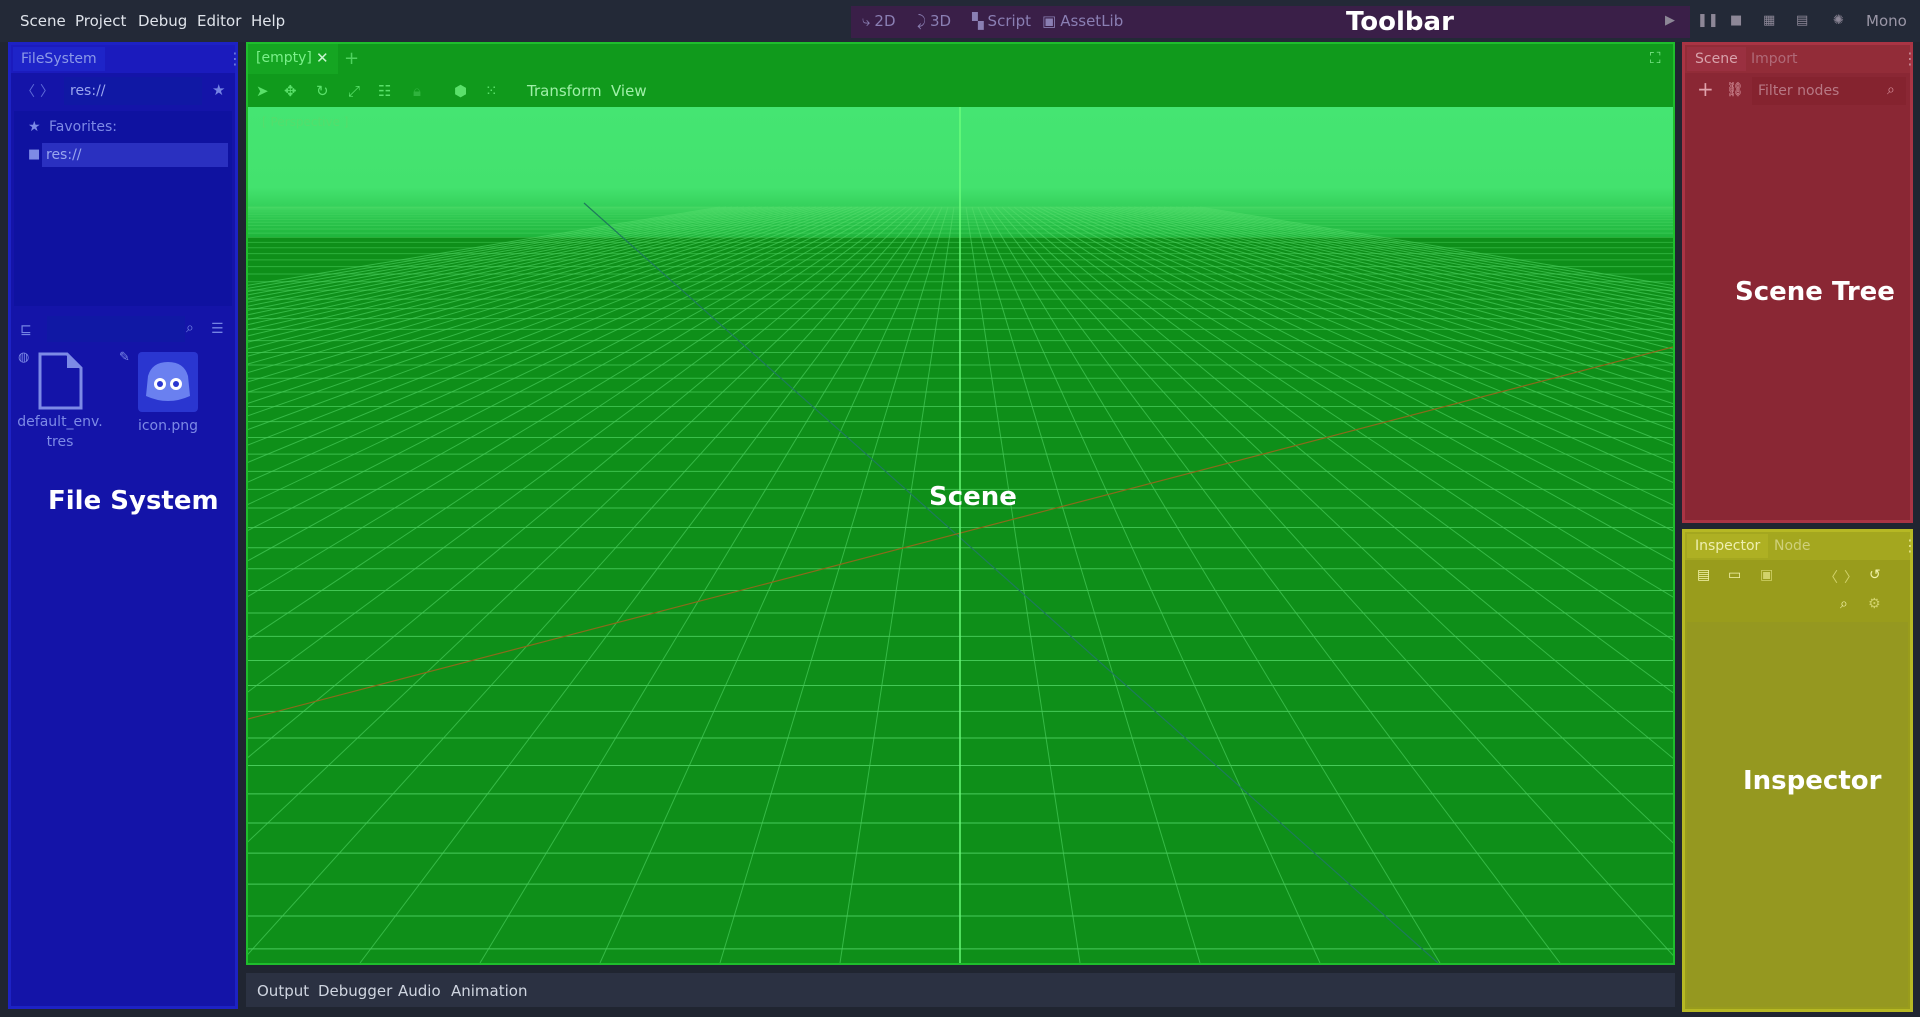  What do you see at coordinates (60, 432) in the screenshot?
I see `file-name: default_env.tres` at bounding box center [60, 432].